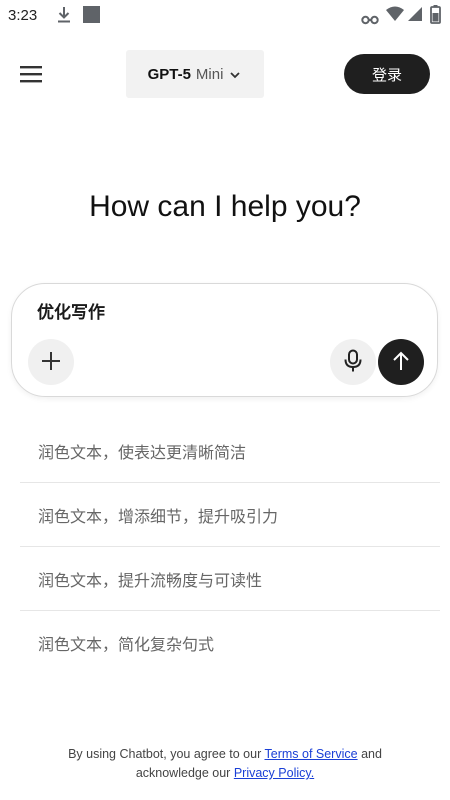 The height and width of the screenshot is (800, 450). I want to click on plus-icon, so click(51, 362).